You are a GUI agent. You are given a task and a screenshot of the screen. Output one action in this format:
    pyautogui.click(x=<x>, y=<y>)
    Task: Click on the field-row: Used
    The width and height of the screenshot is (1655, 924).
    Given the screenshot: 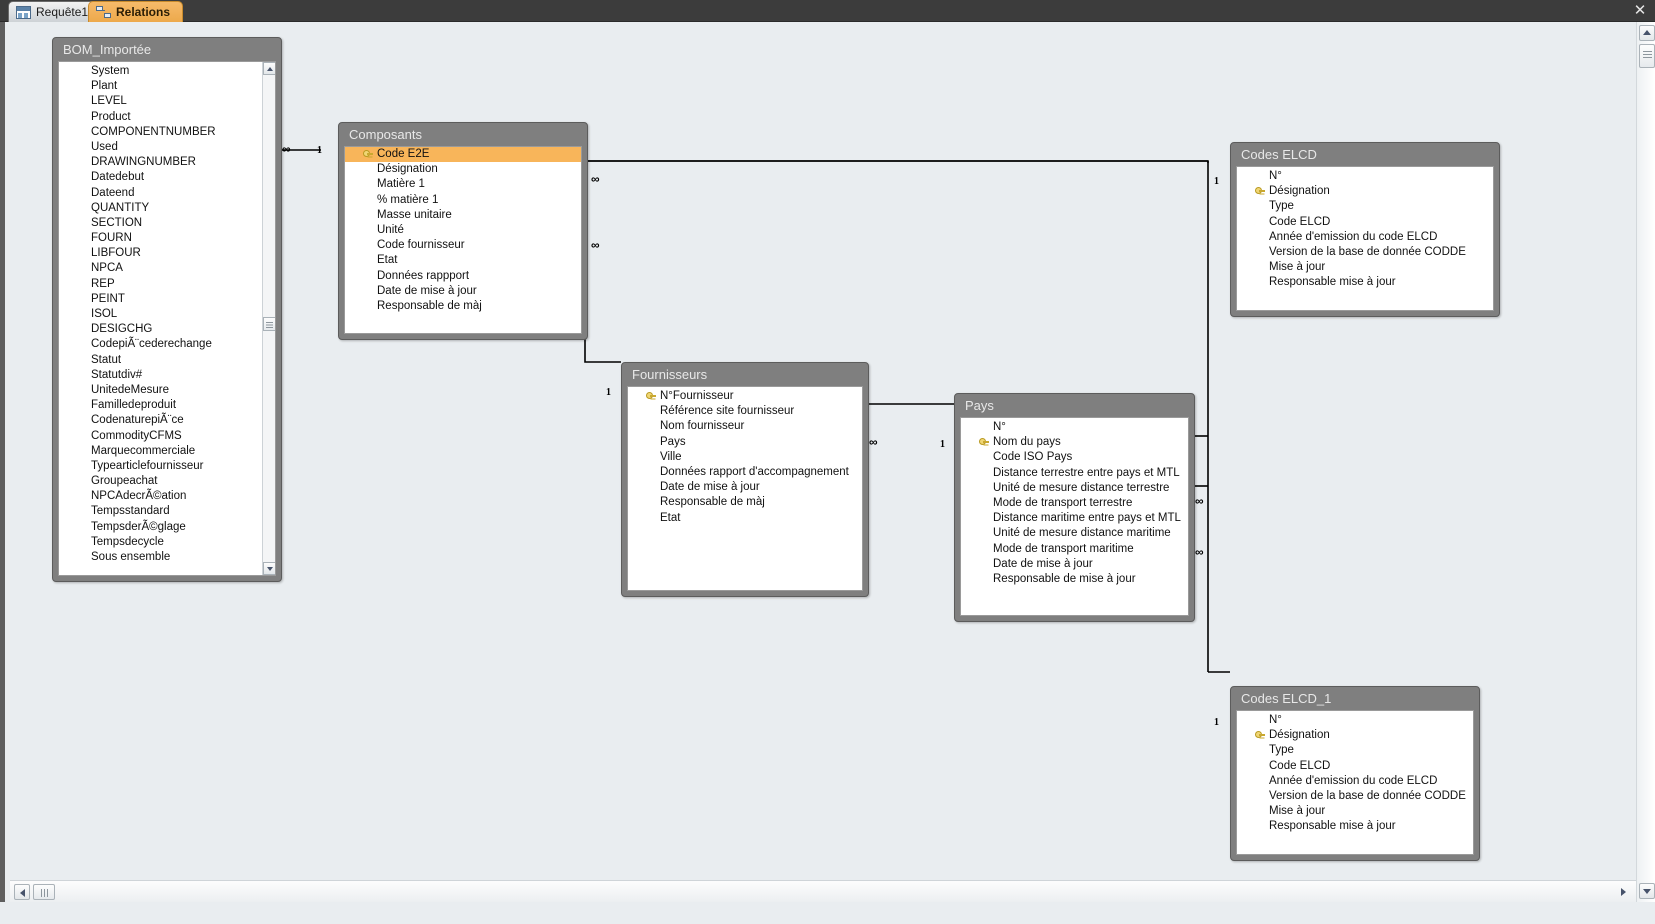 What is the action you would take?
    pyautogui.click(x=167, y=147)
    